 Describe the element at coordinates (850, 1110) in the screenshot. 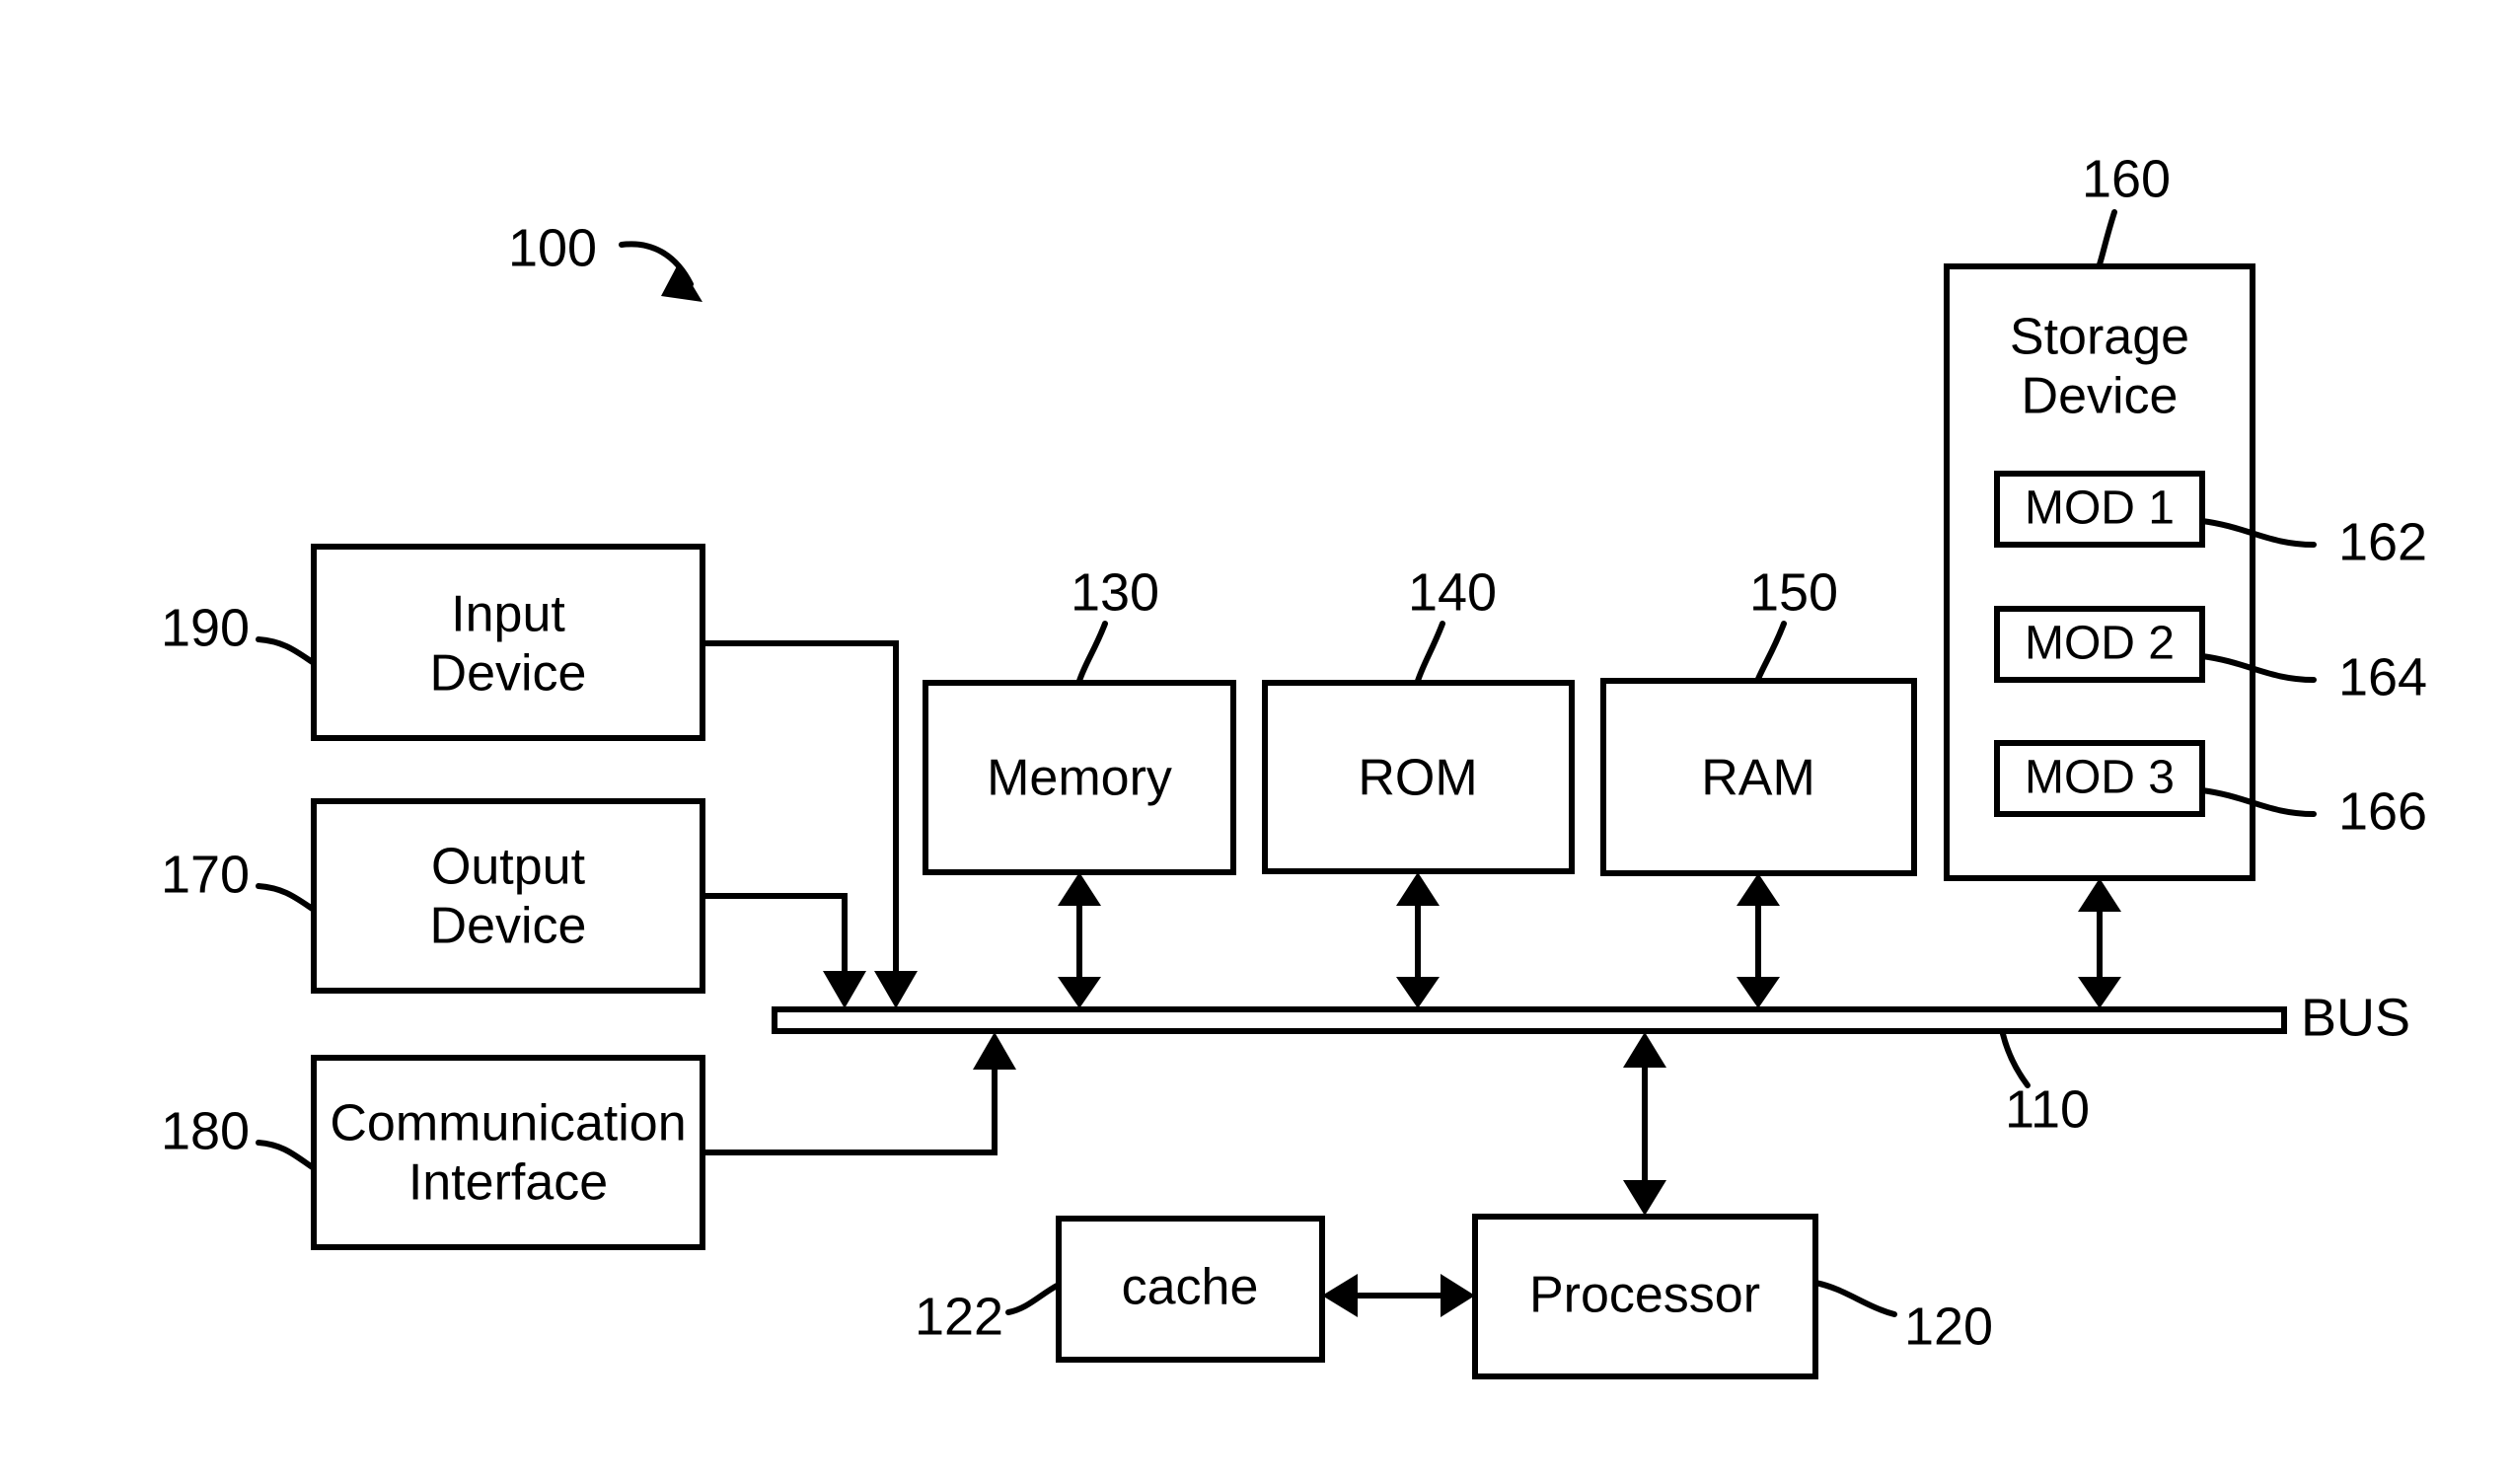

I see `wire-communication-interface-to-bus-path` at that location.